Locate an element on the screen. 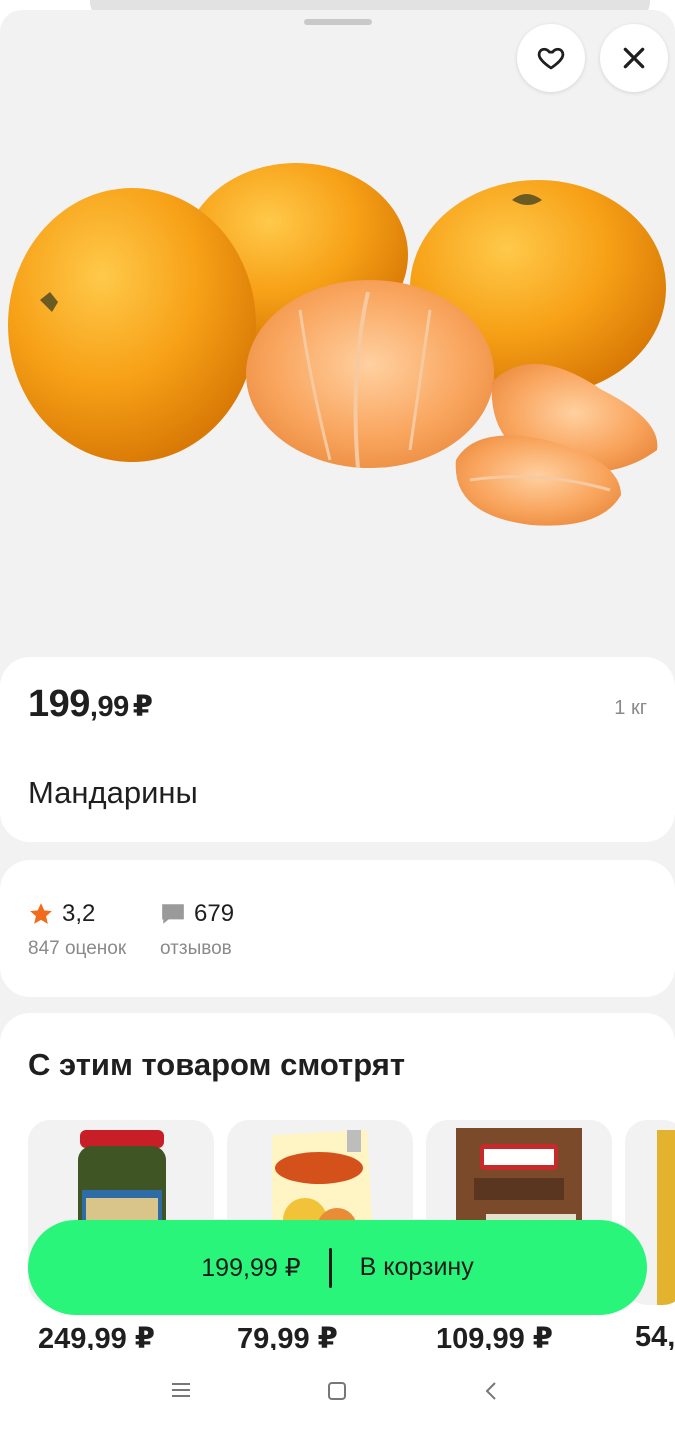  heart-outline-icon is located at coordinates (551, 58).